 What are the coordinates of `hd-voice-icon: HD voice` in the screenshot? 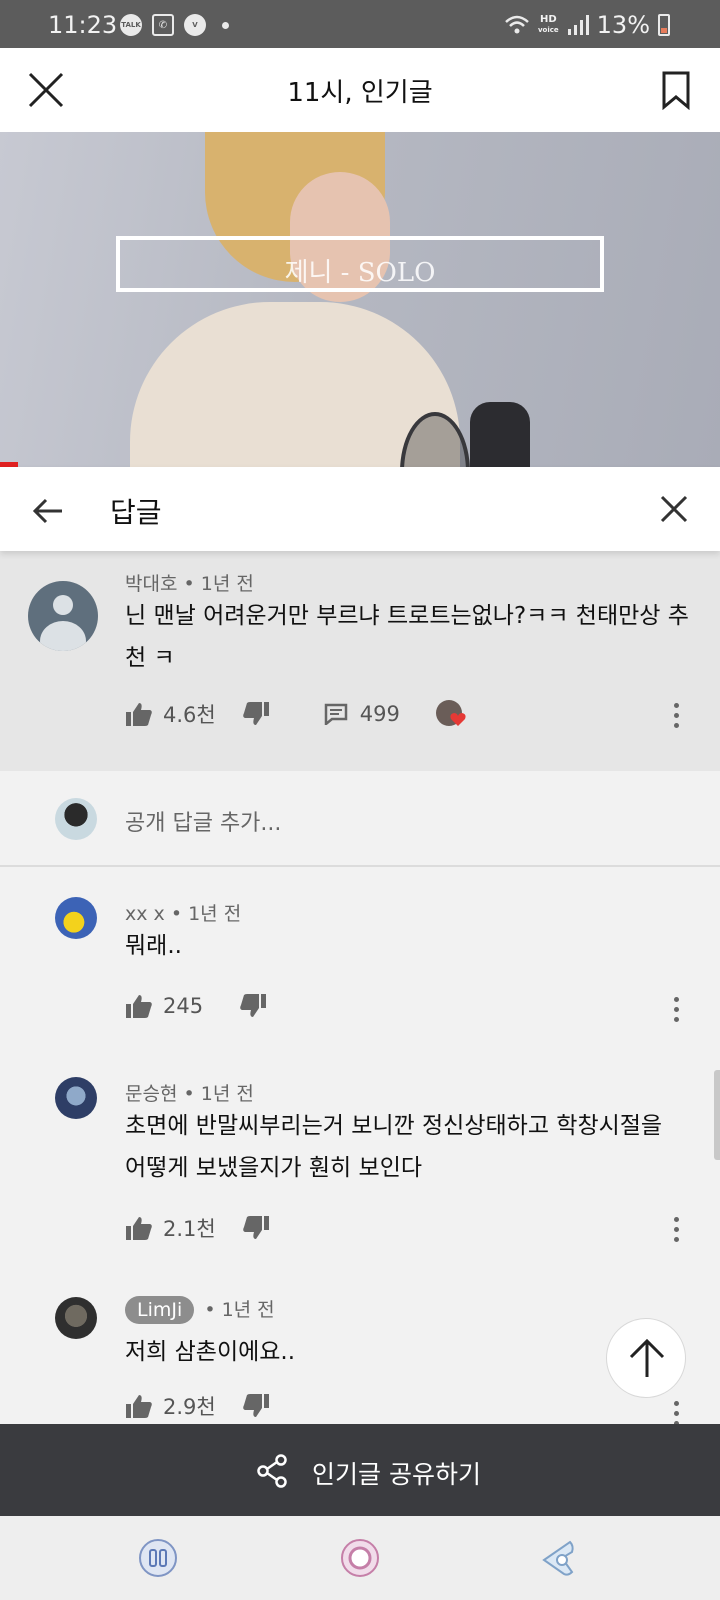 It's located at (548, 25).